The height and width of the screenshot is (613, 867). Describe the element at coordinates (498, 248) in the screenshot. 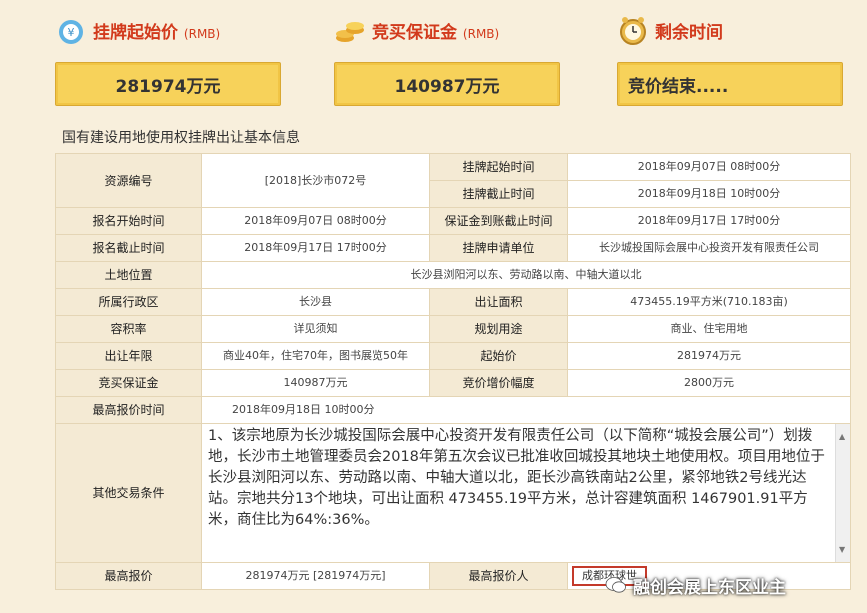

I see `applicant-label: 挂牌申请单位` at that location.